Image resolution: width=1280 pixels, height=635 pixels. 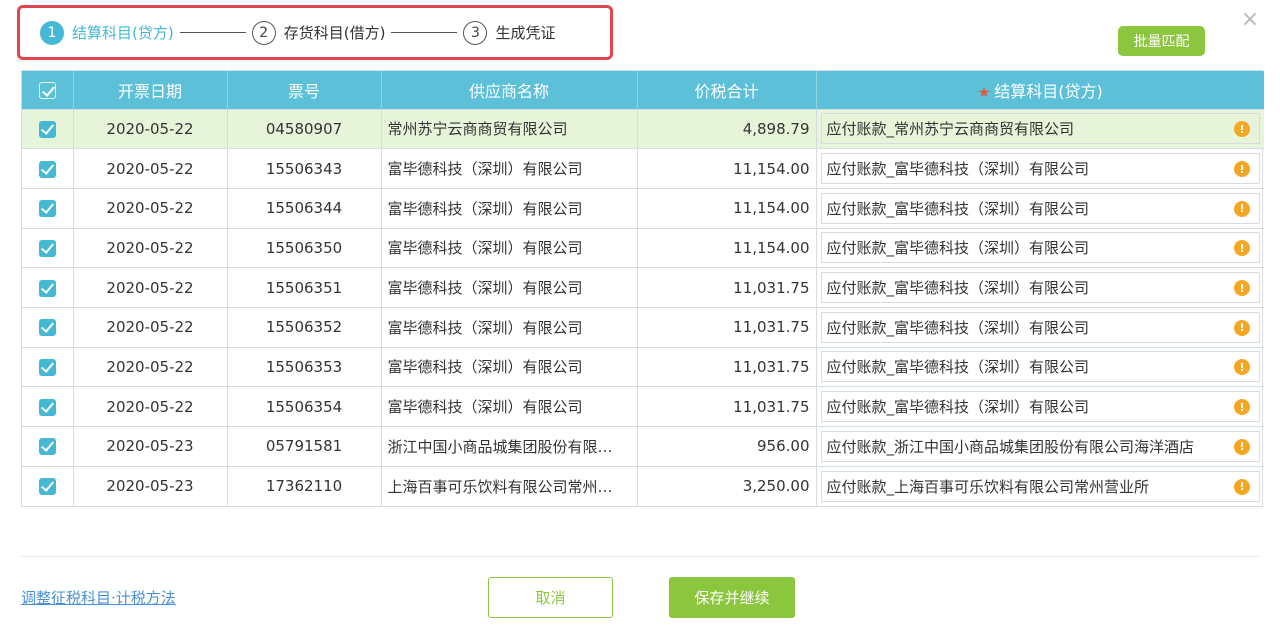 I want to click on column-header-amount: 价税合计, so click(x=727, y=90).